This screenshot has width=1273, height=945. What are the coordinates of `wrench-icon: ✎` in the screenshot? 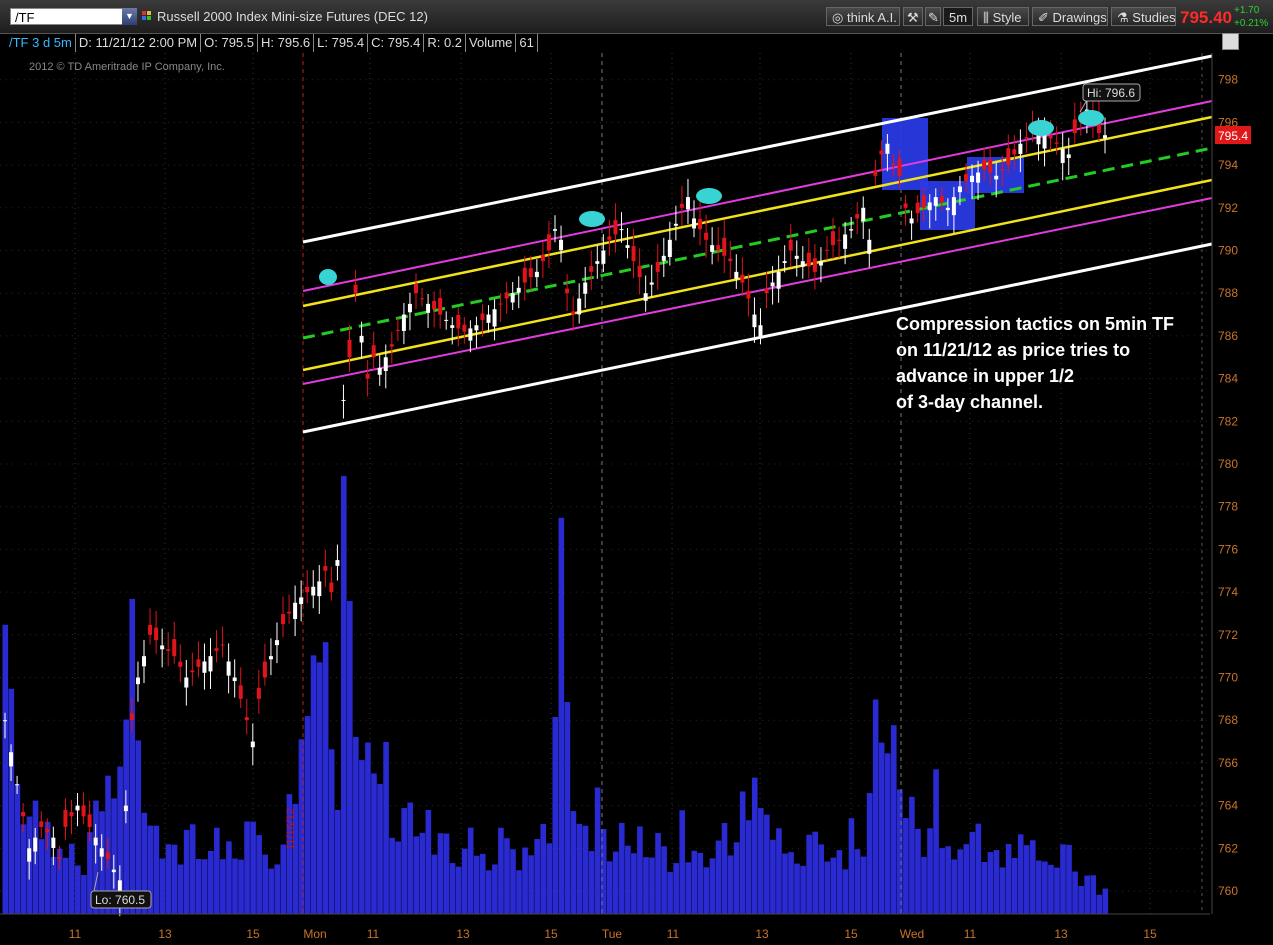 It's located at (933, 16).